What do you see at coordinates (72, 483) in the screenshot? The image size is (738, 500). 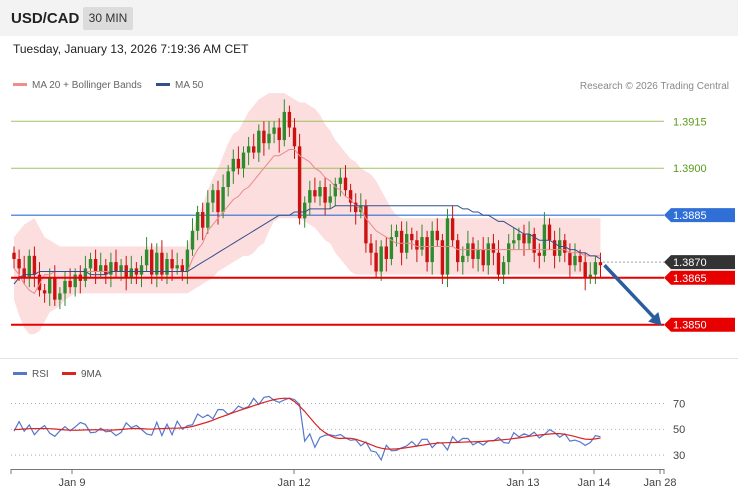 I see `x-tick-label: Jan 9` at bounding box center [72, 483].